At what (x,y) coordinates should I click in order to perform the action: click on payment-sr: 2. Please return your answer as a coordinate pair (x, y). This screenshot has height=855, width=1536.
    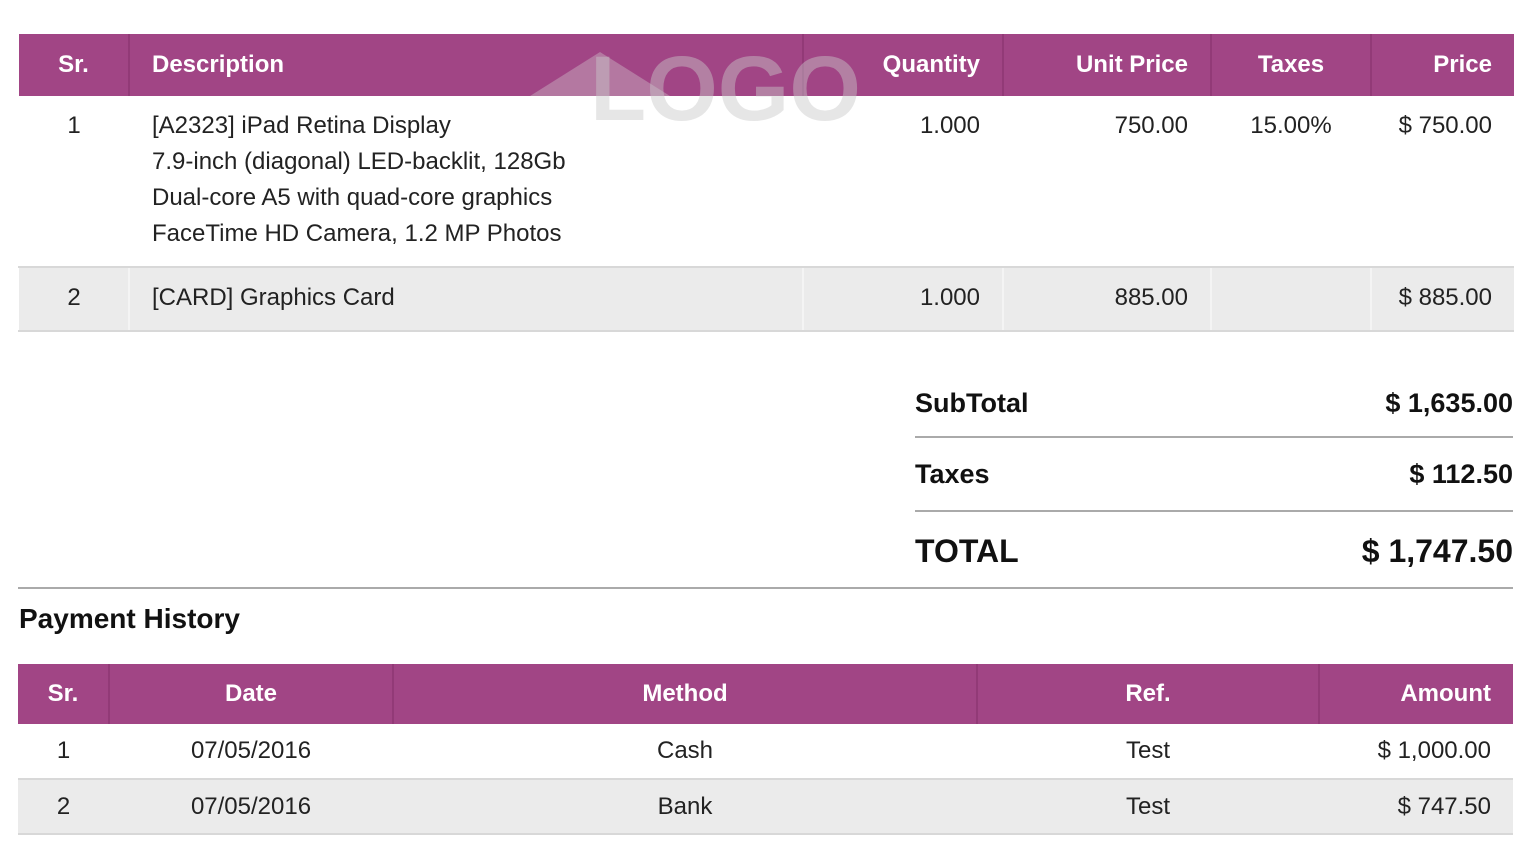
    Looking at the image, I should click on (63, 807).